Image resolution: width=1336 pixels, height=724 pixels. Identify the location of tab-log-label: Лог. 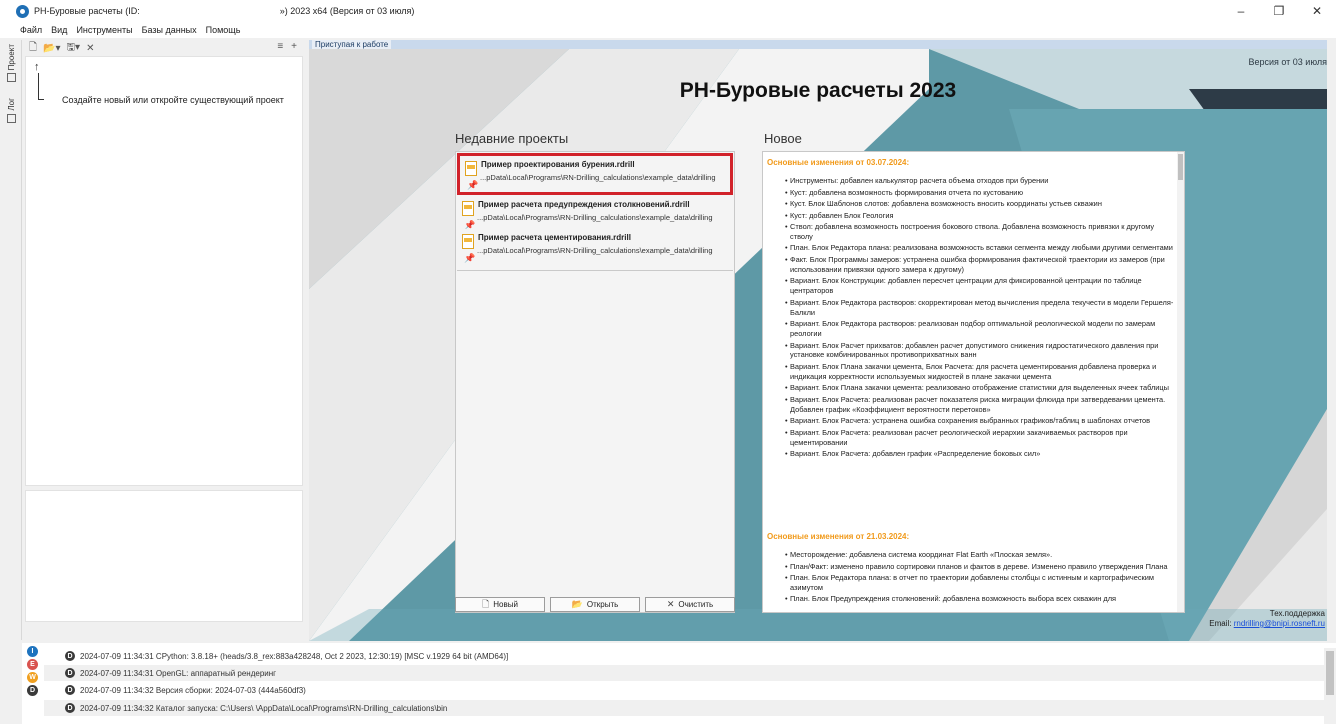
(11, 104).